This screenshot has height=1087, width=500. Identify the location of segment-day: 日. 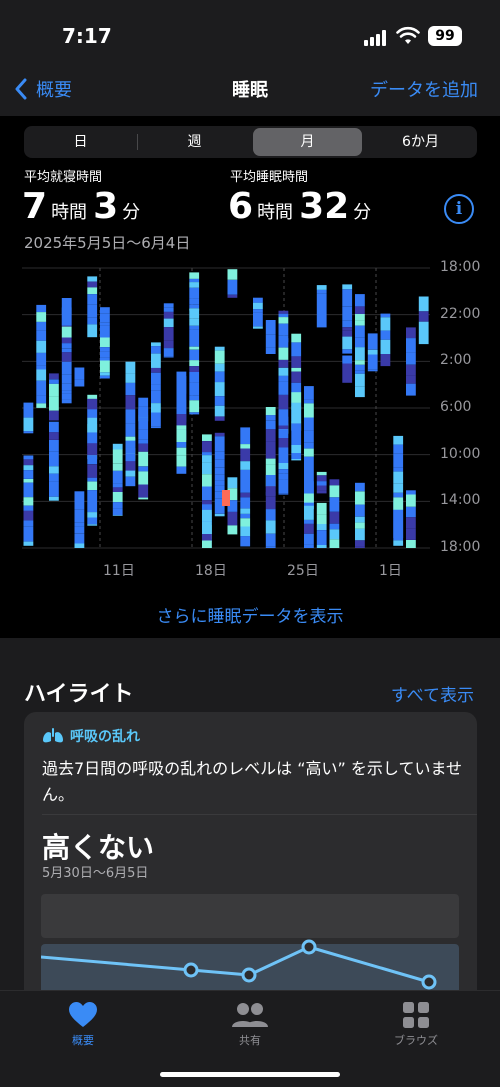
(80, 142).